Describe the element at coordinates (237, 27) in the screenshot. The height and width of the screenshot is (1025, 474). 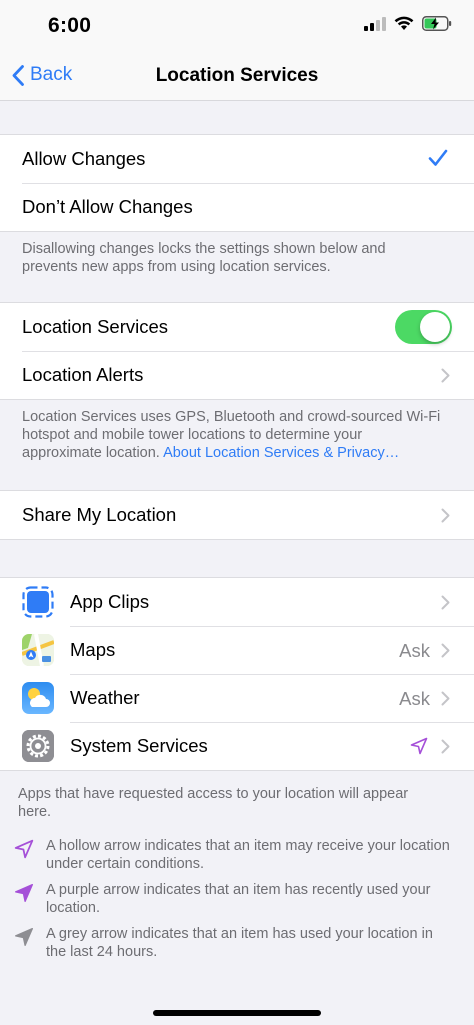
I see `status-bar: 6:00` at that location.